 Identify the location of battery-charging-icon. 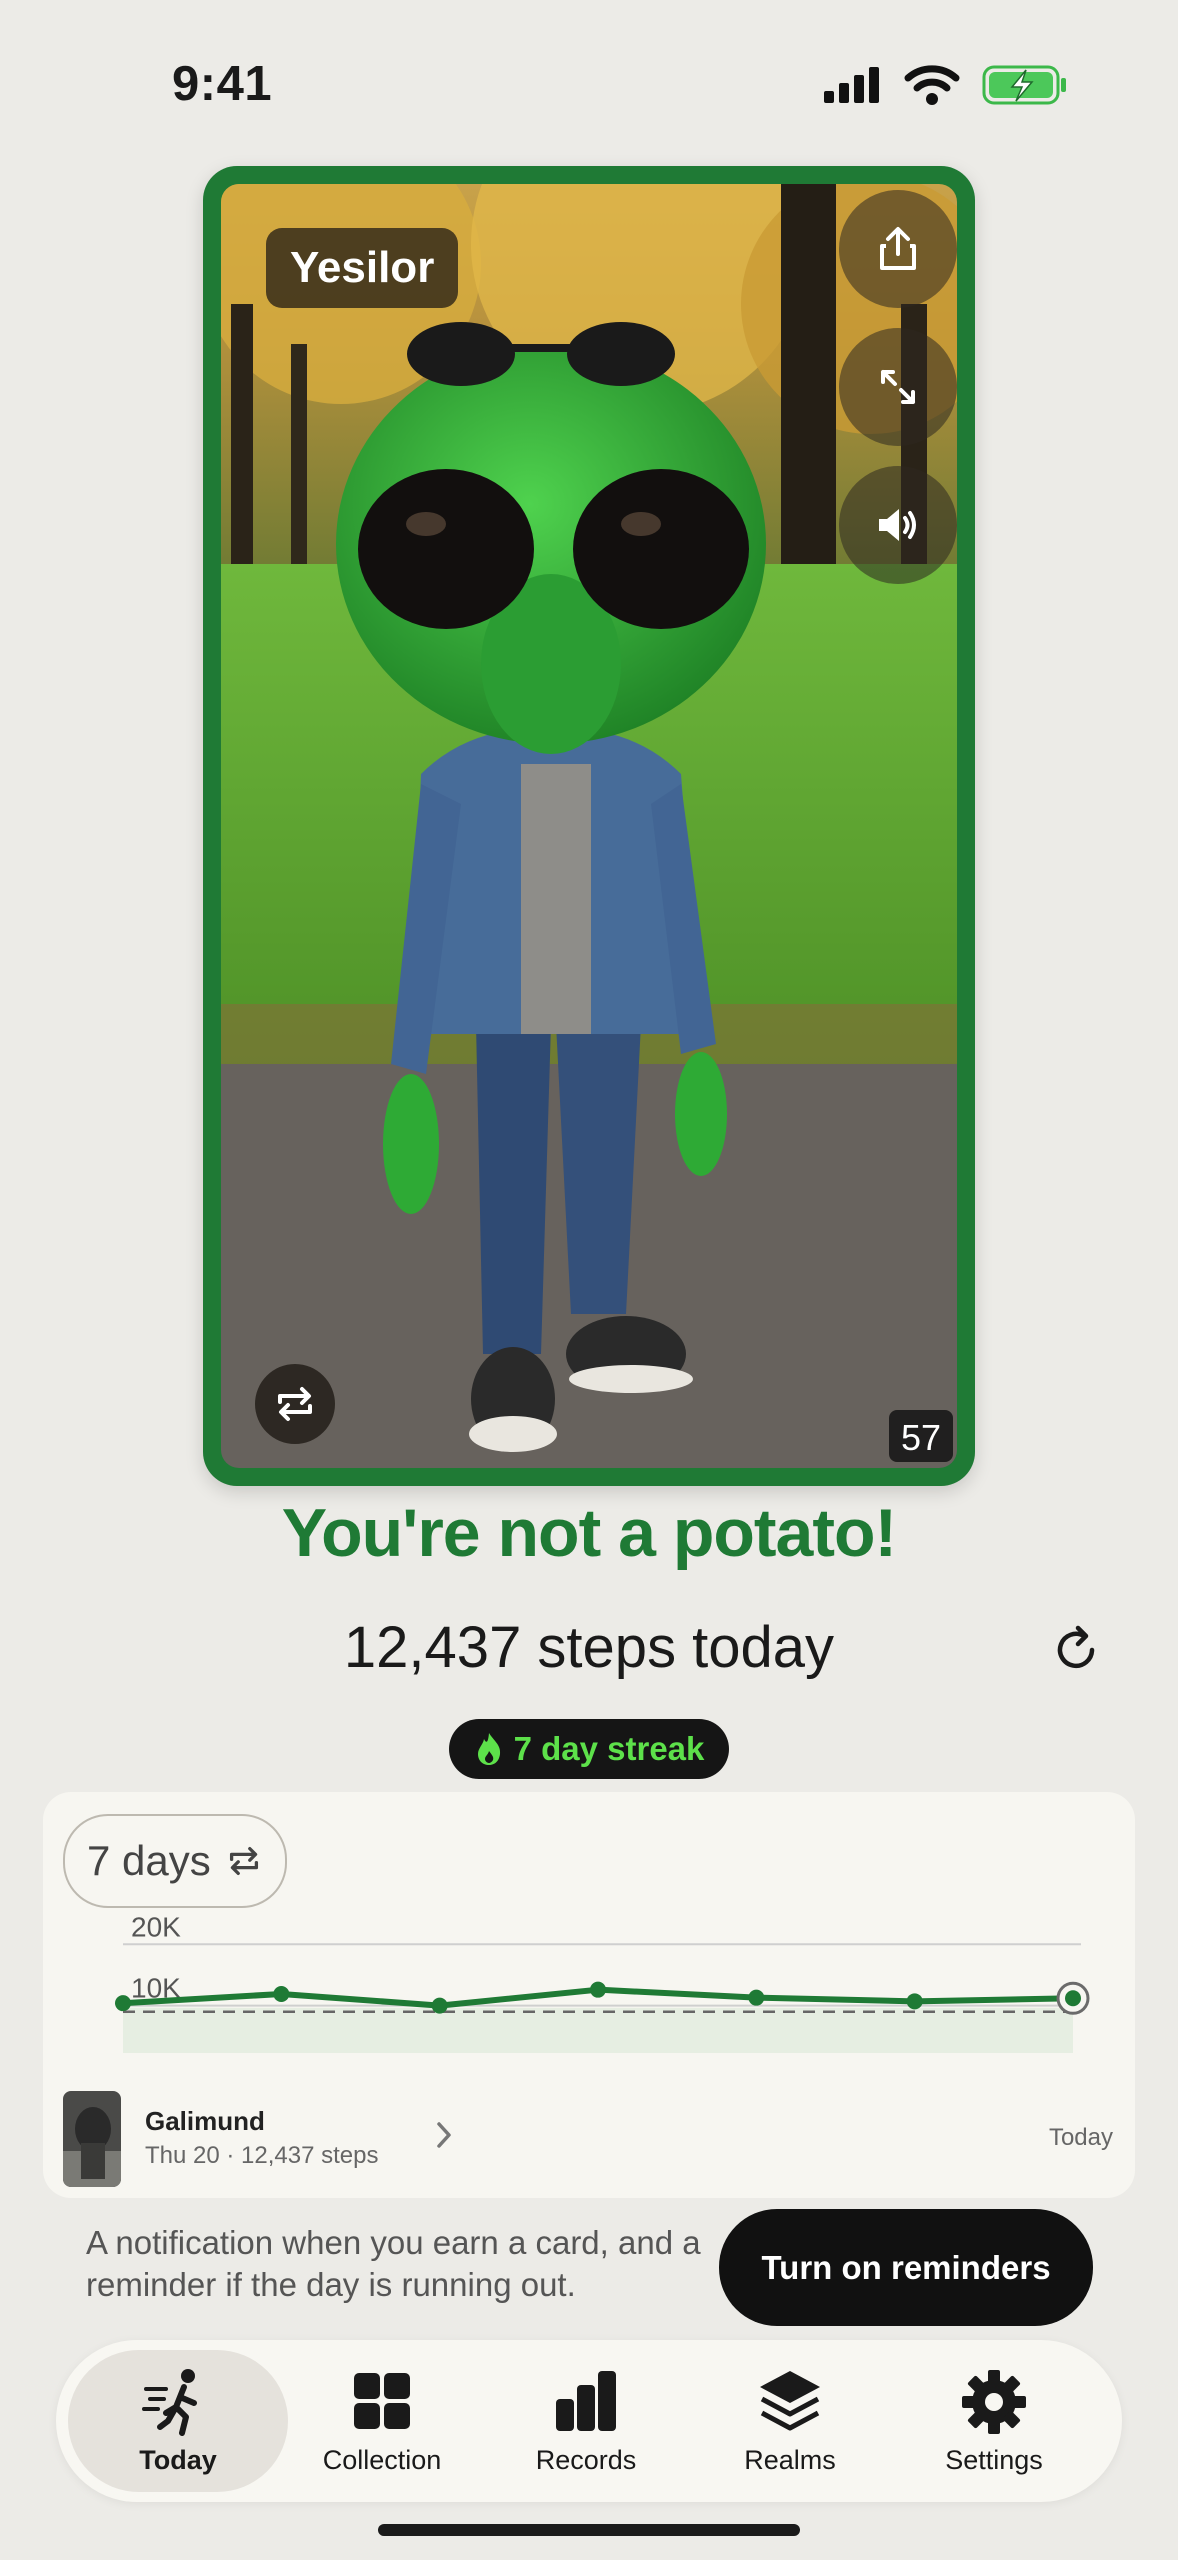
(1024, 85).